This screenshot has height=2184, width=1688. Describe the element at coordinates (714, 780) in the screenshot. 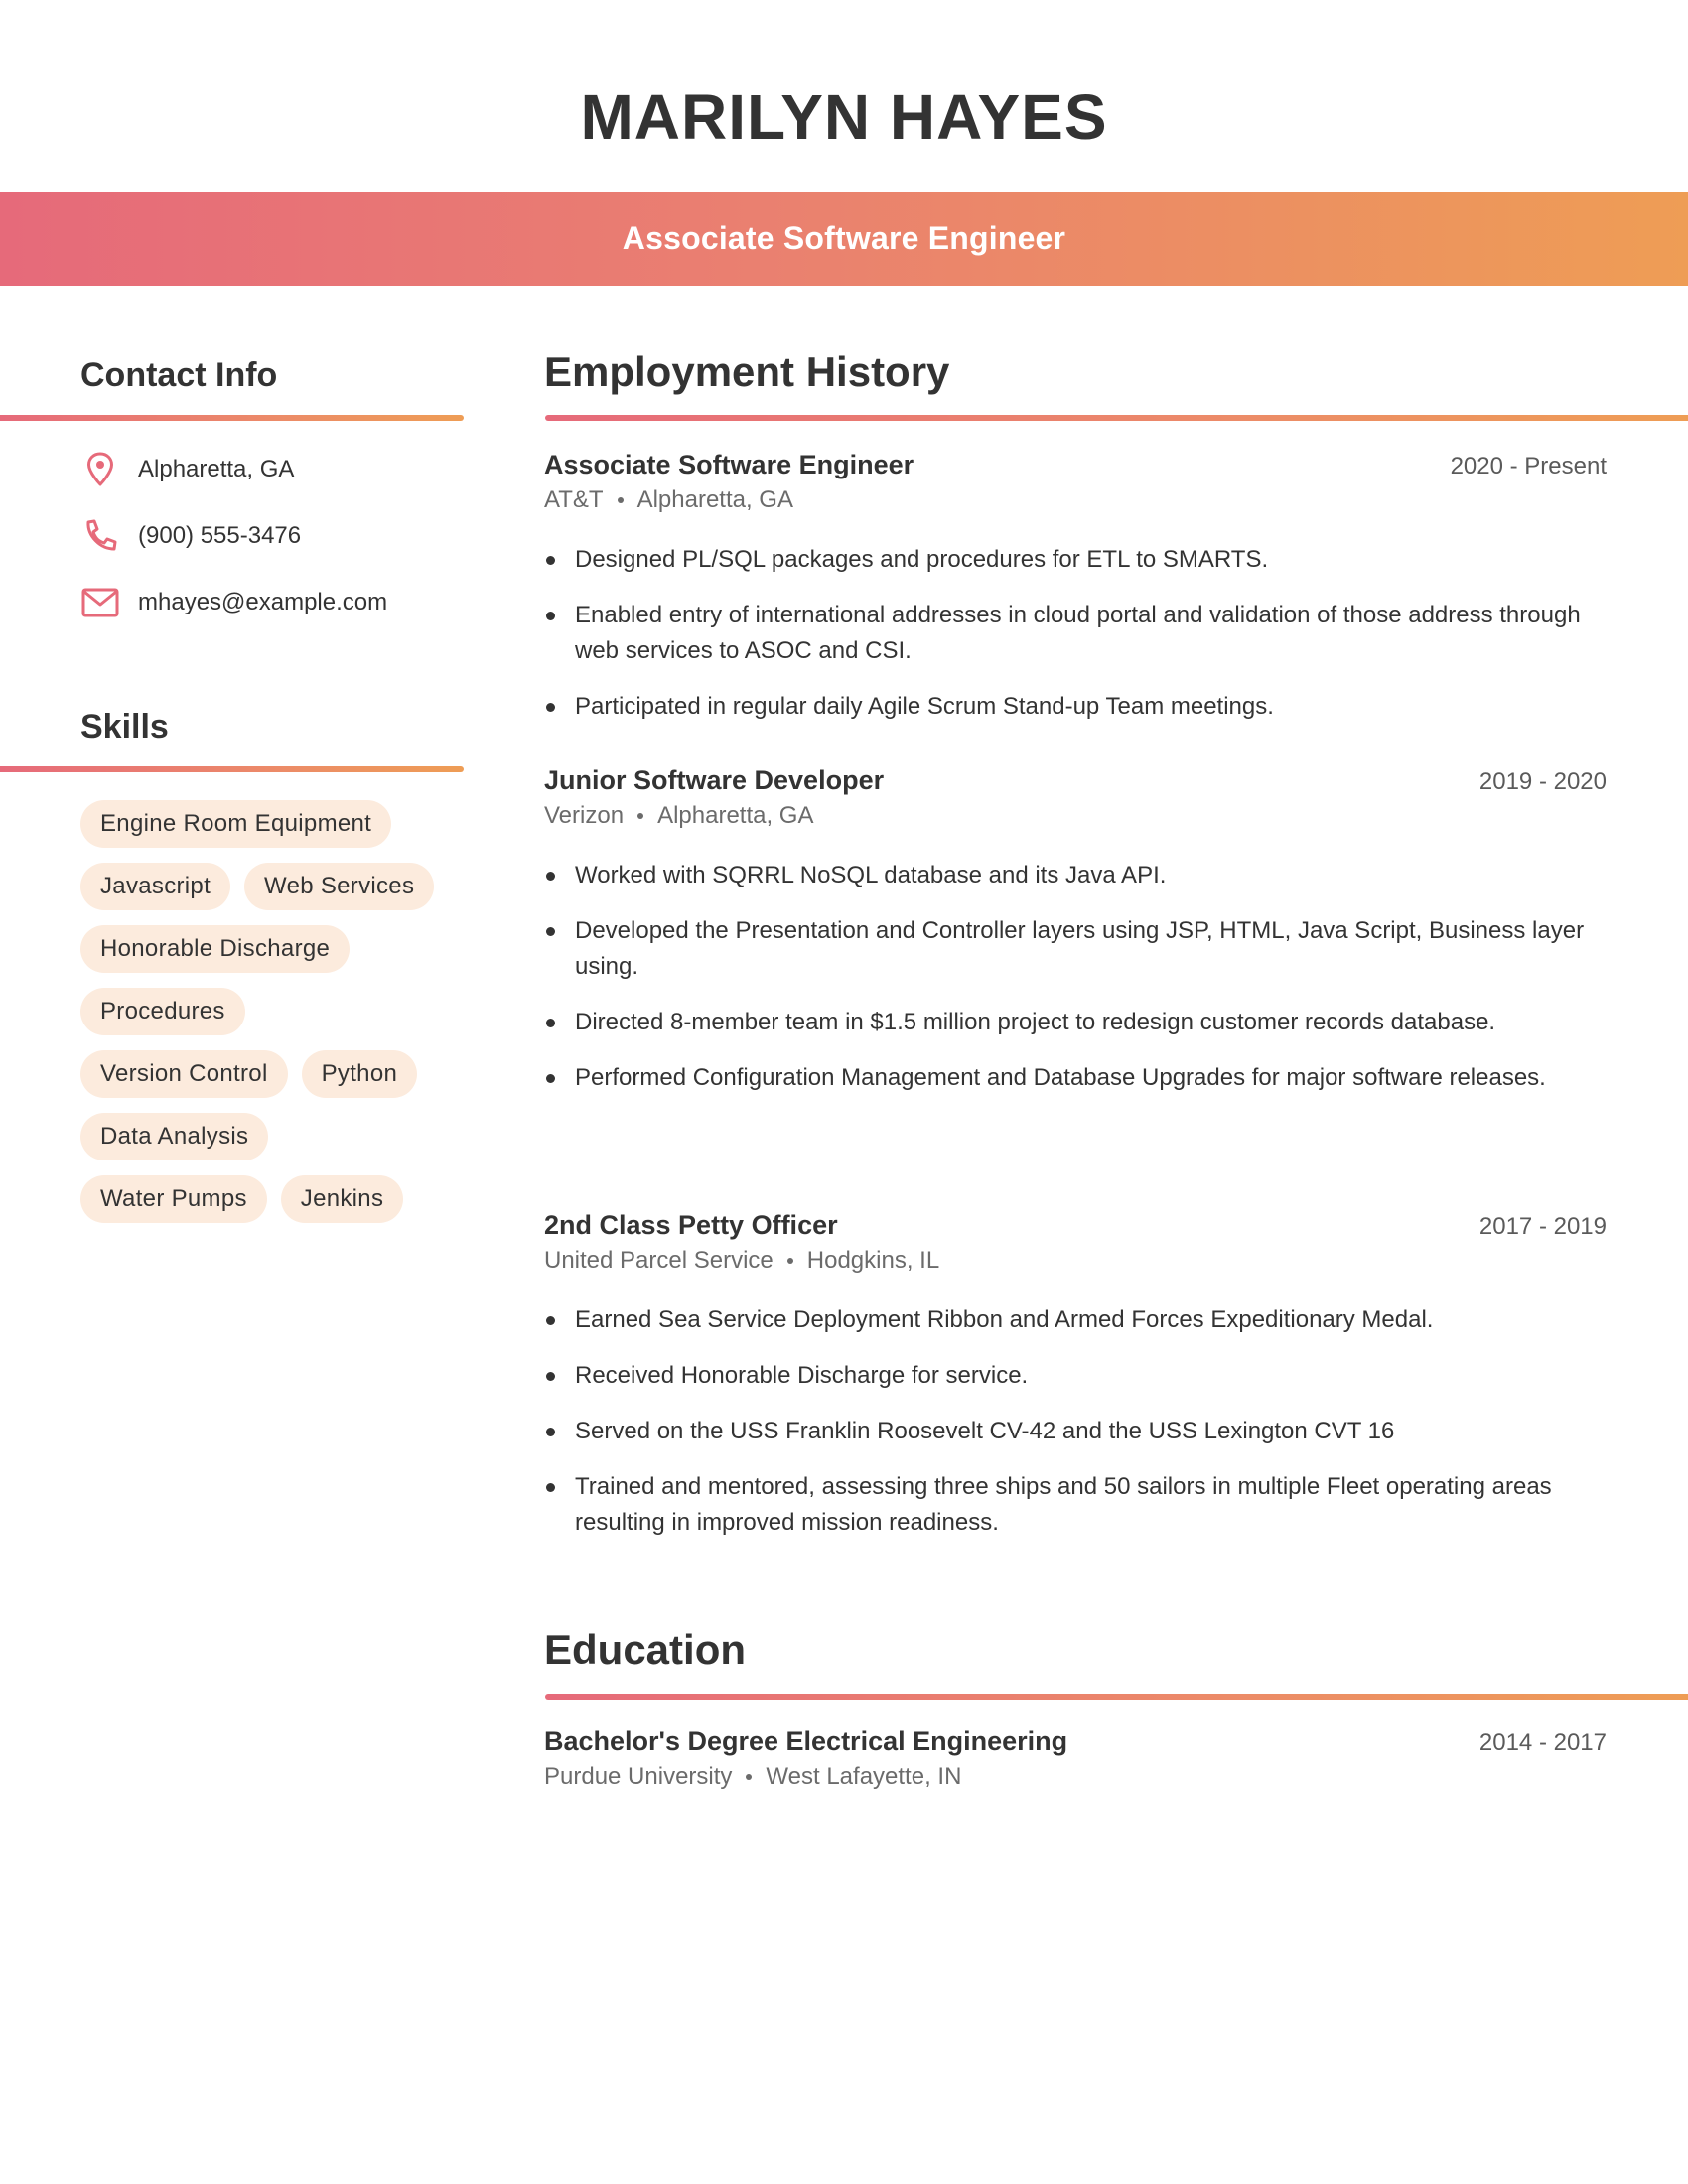

I see `job-title: Junior Software Developer` at that location.